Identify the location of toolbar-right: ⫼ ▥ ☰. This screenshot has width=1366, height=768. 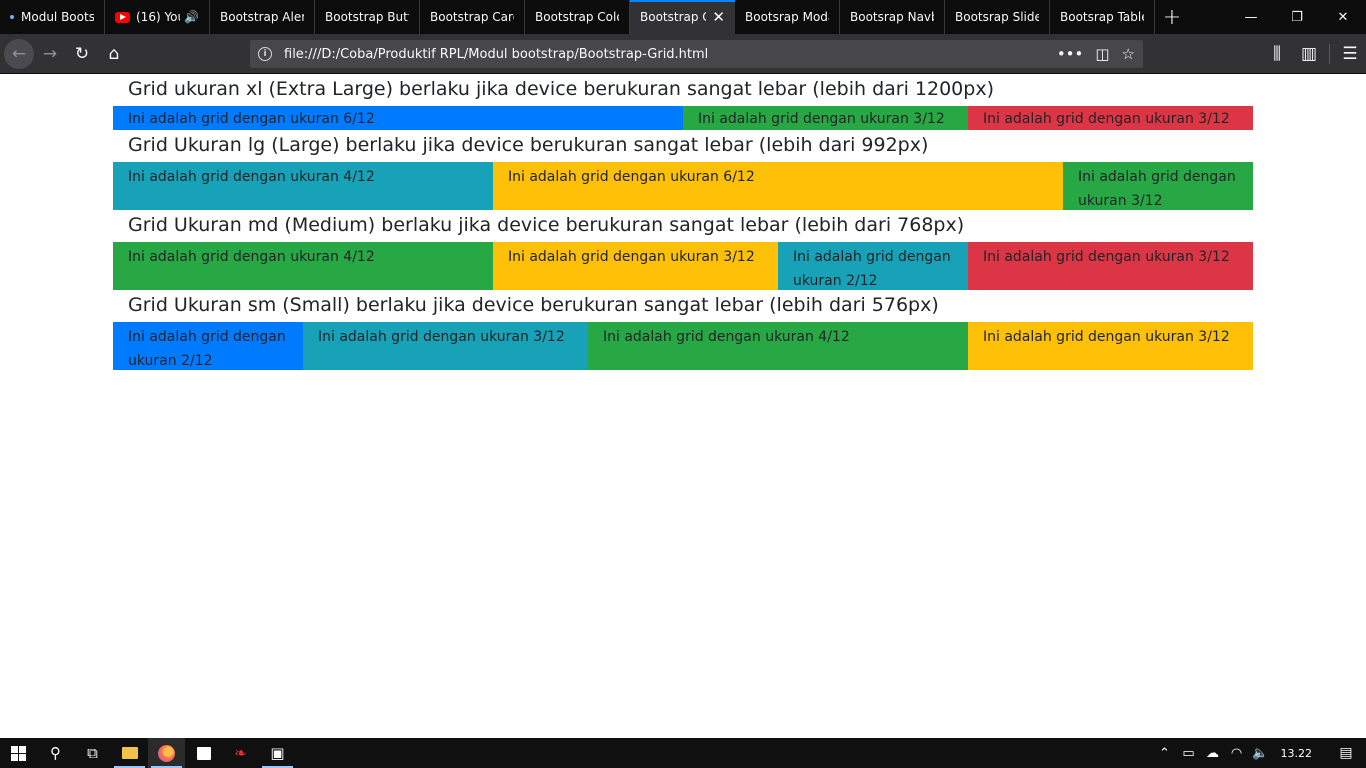
(1313, 54).